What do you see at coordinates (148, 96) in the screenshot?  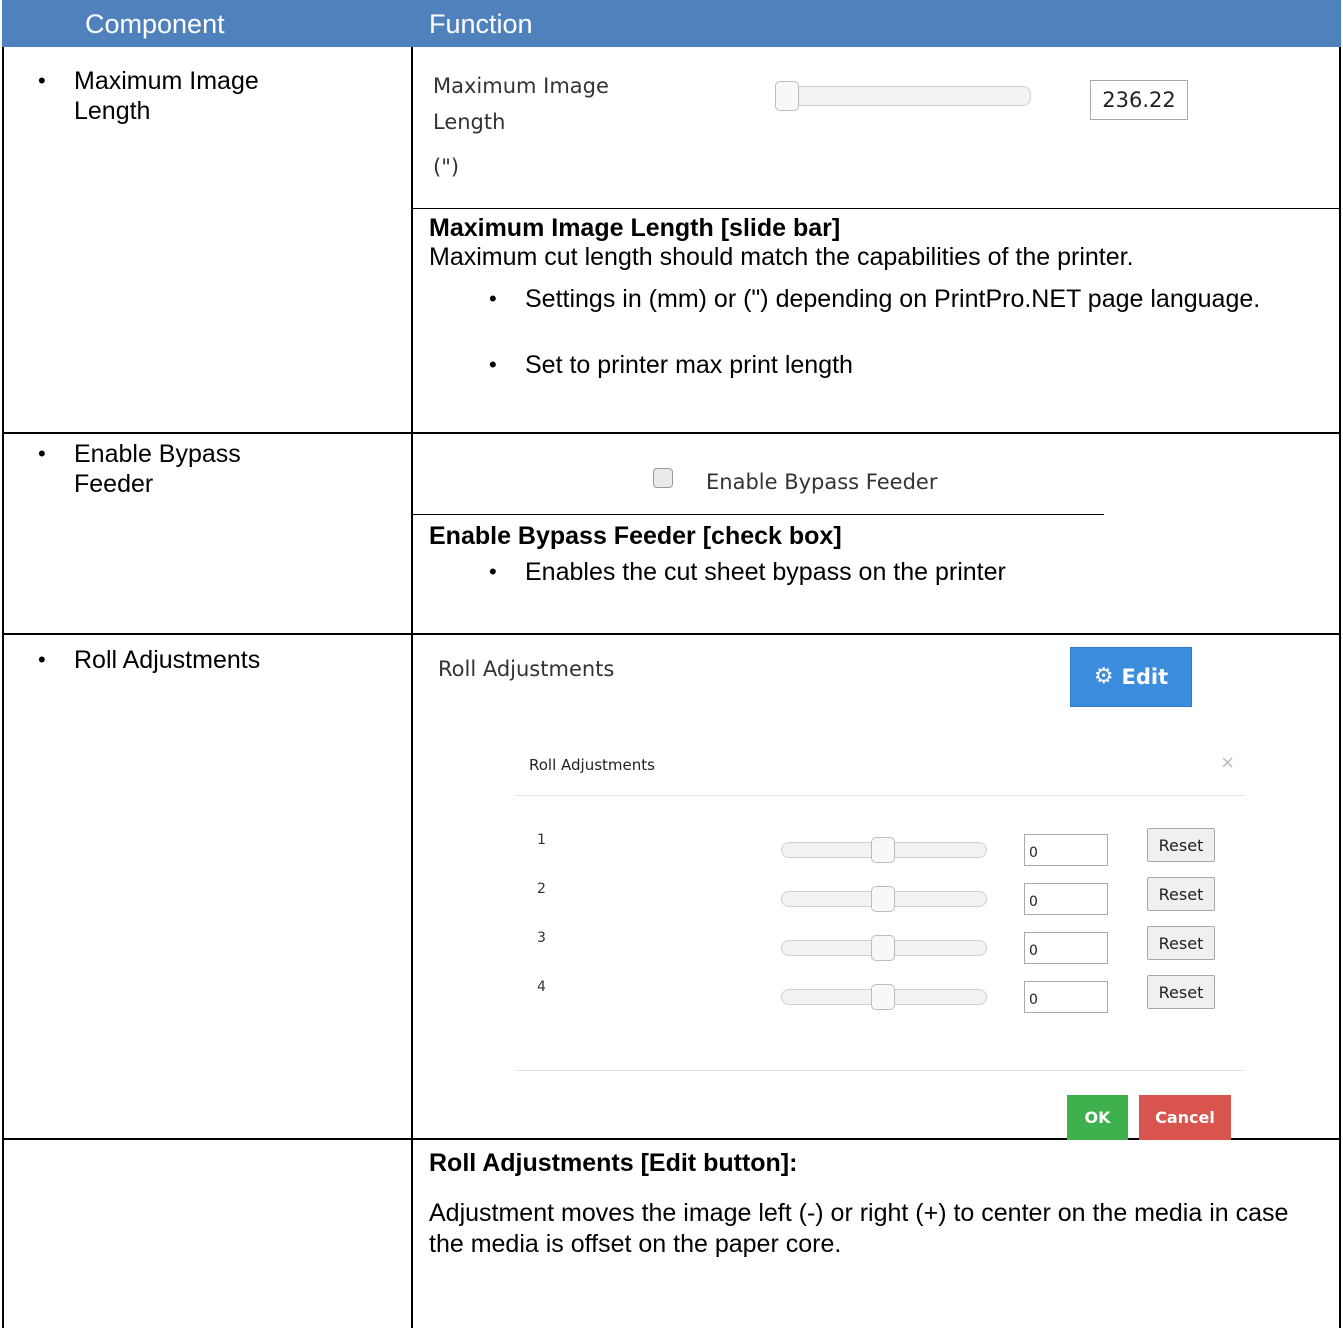 I see `component-max-image-length: • Maximum Image Length` at bounding box center [148, 96].